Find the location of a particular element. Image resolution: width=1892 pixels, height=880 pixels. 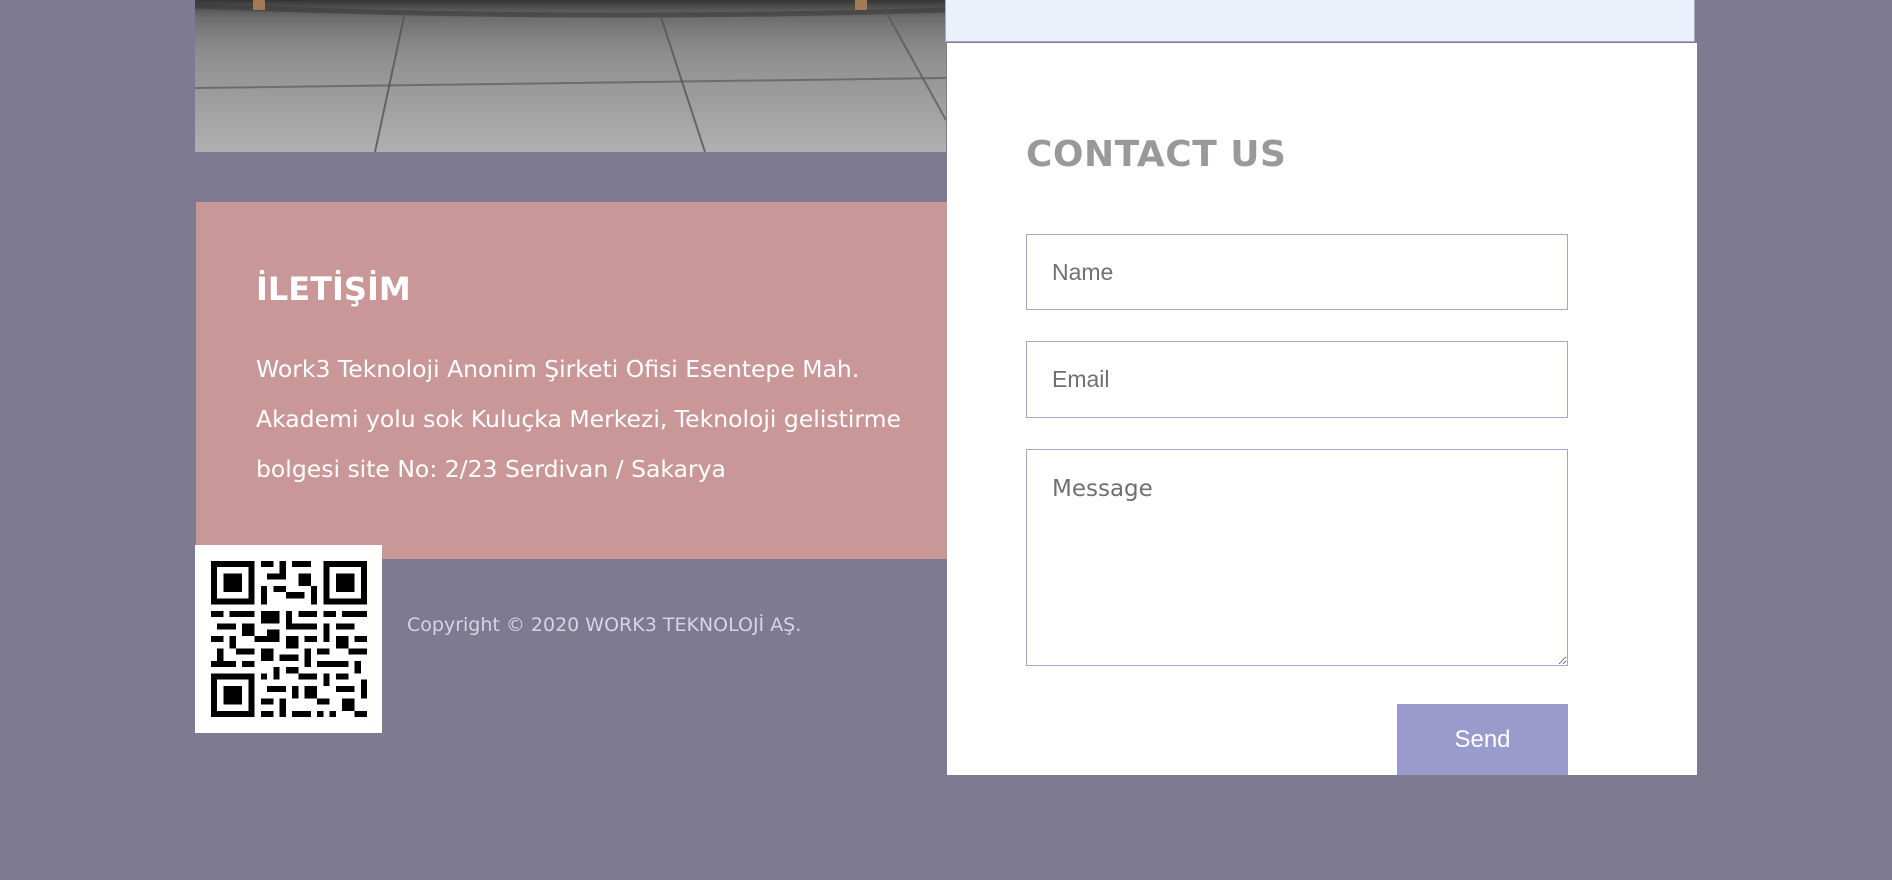

qr-code-icon is located at coordinates (289, 639).